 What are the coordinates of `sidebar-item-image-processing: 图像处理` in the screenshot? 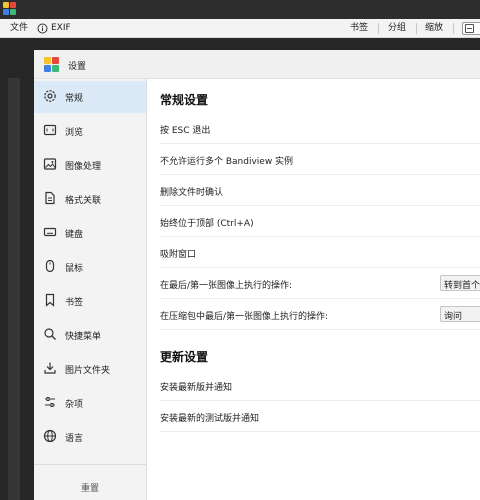 It's located at (90, 165).